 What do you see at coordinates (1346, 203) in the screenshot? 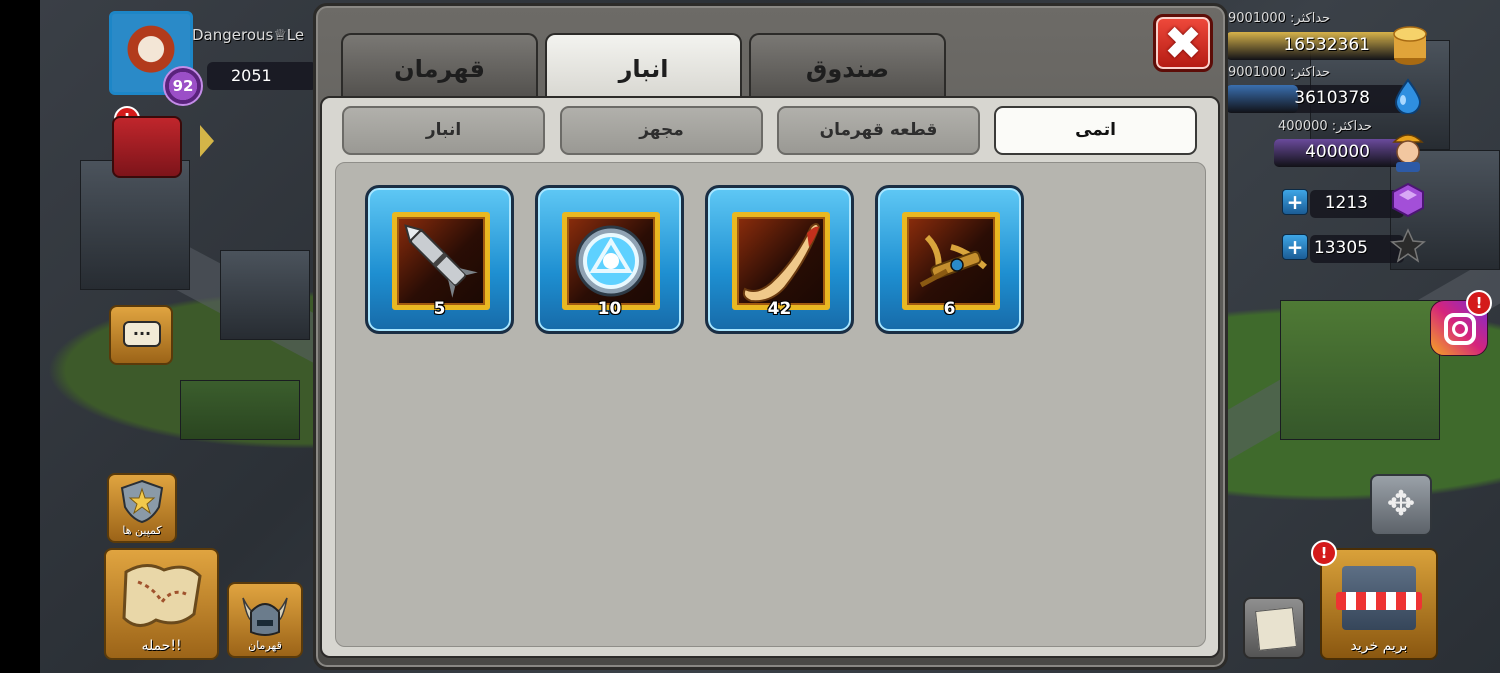
I see `gems-value: 1213` at bounding box center [1346, 203].